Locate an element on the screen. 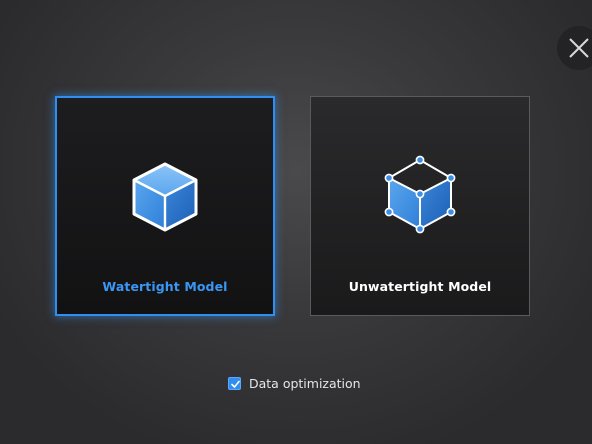 The height and width of the screenshot is (444, 592). wireframe-cube-icon is located at coordinates (420, 192).